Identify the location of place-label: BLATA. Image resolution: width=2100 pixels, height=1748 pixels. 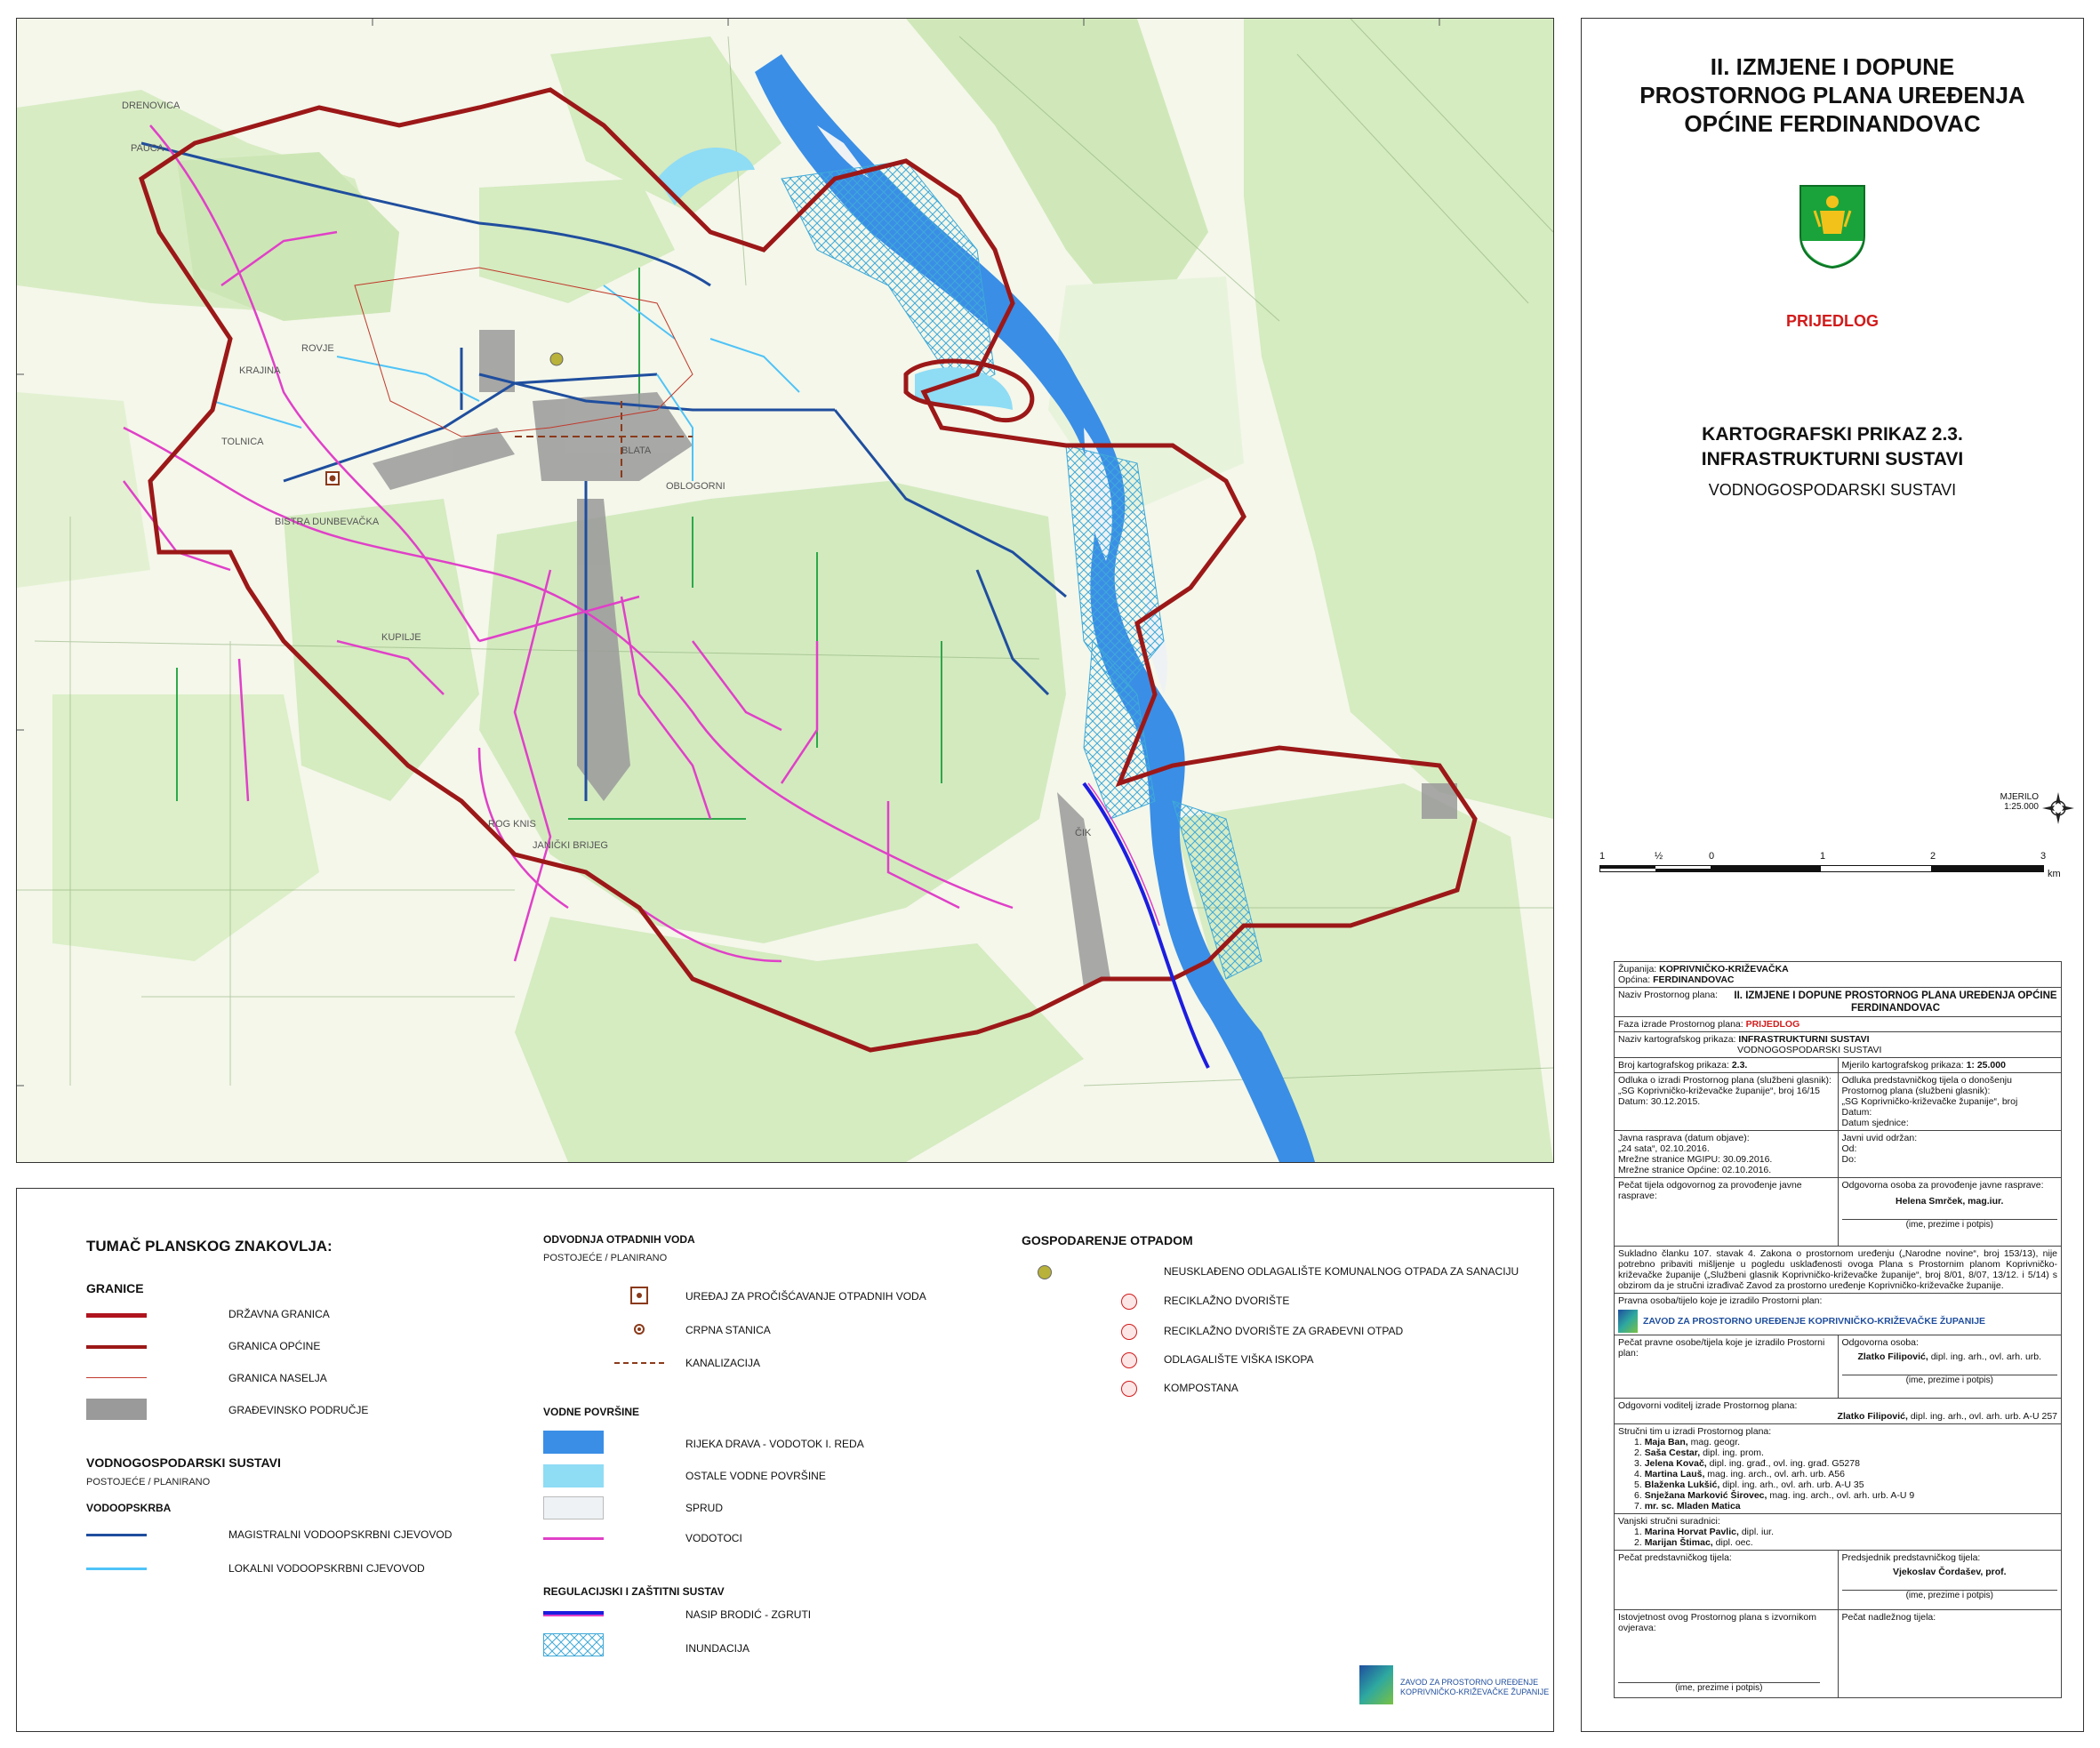
(637, 451).